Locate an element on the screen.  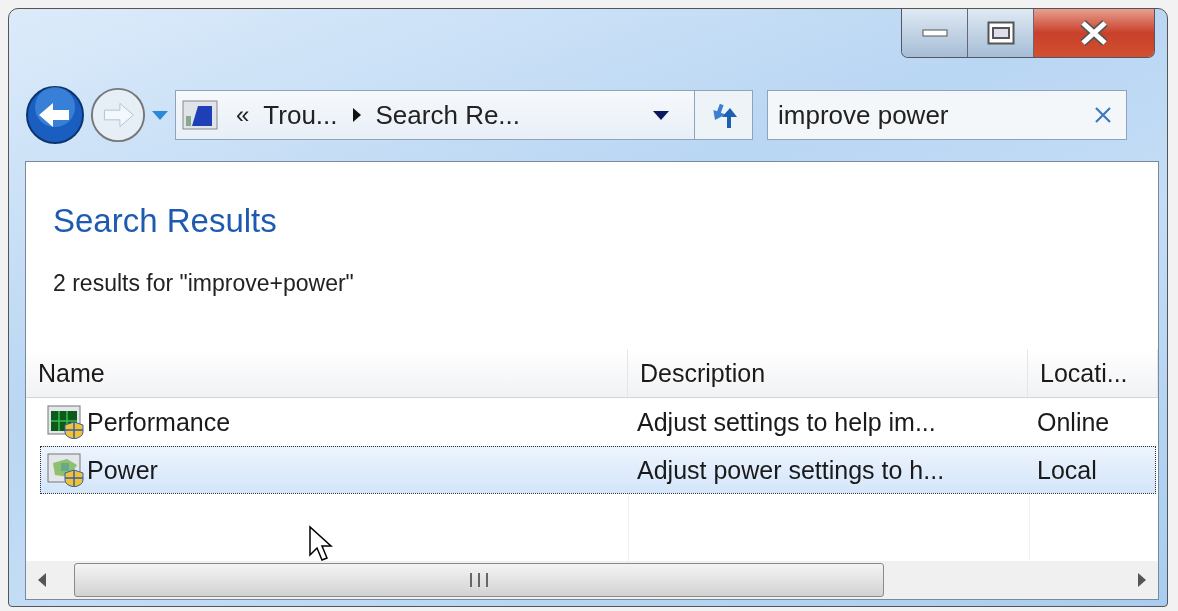
result-row: Performance Adjust settings to help im... Online is located at coordinates (598, 422).